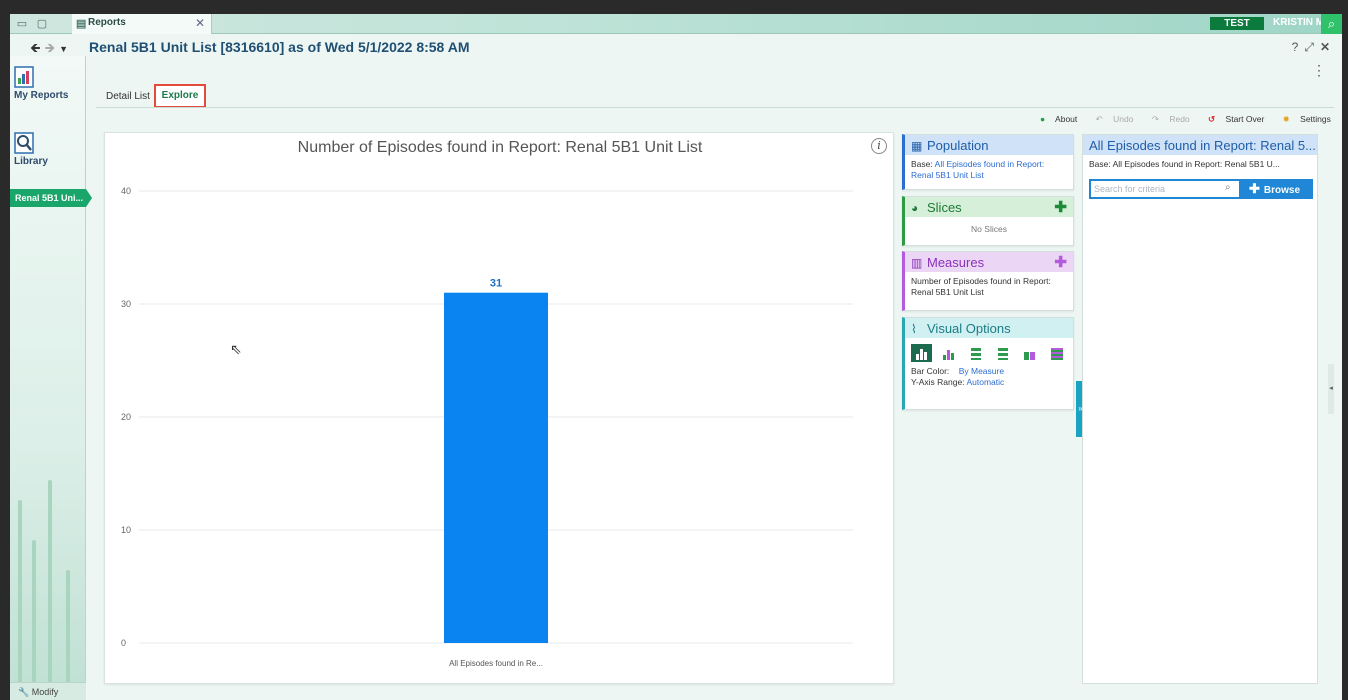 The height and width of the screenshot is (700, 1348). Describe the element at coordinates (1029, 353) in the screenshot. I see `heatmap-icon` at that location.